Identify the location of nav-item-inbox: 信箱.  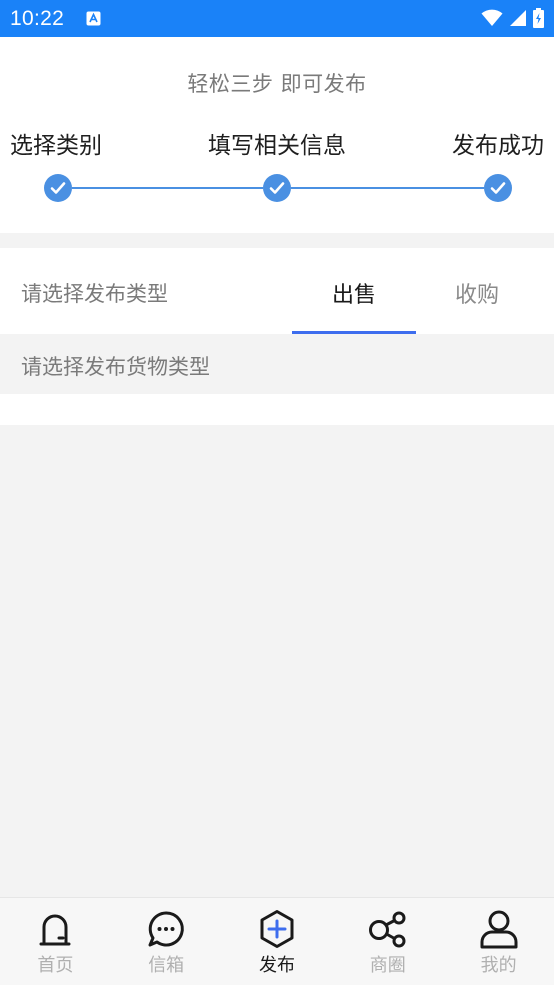
(166, 941).